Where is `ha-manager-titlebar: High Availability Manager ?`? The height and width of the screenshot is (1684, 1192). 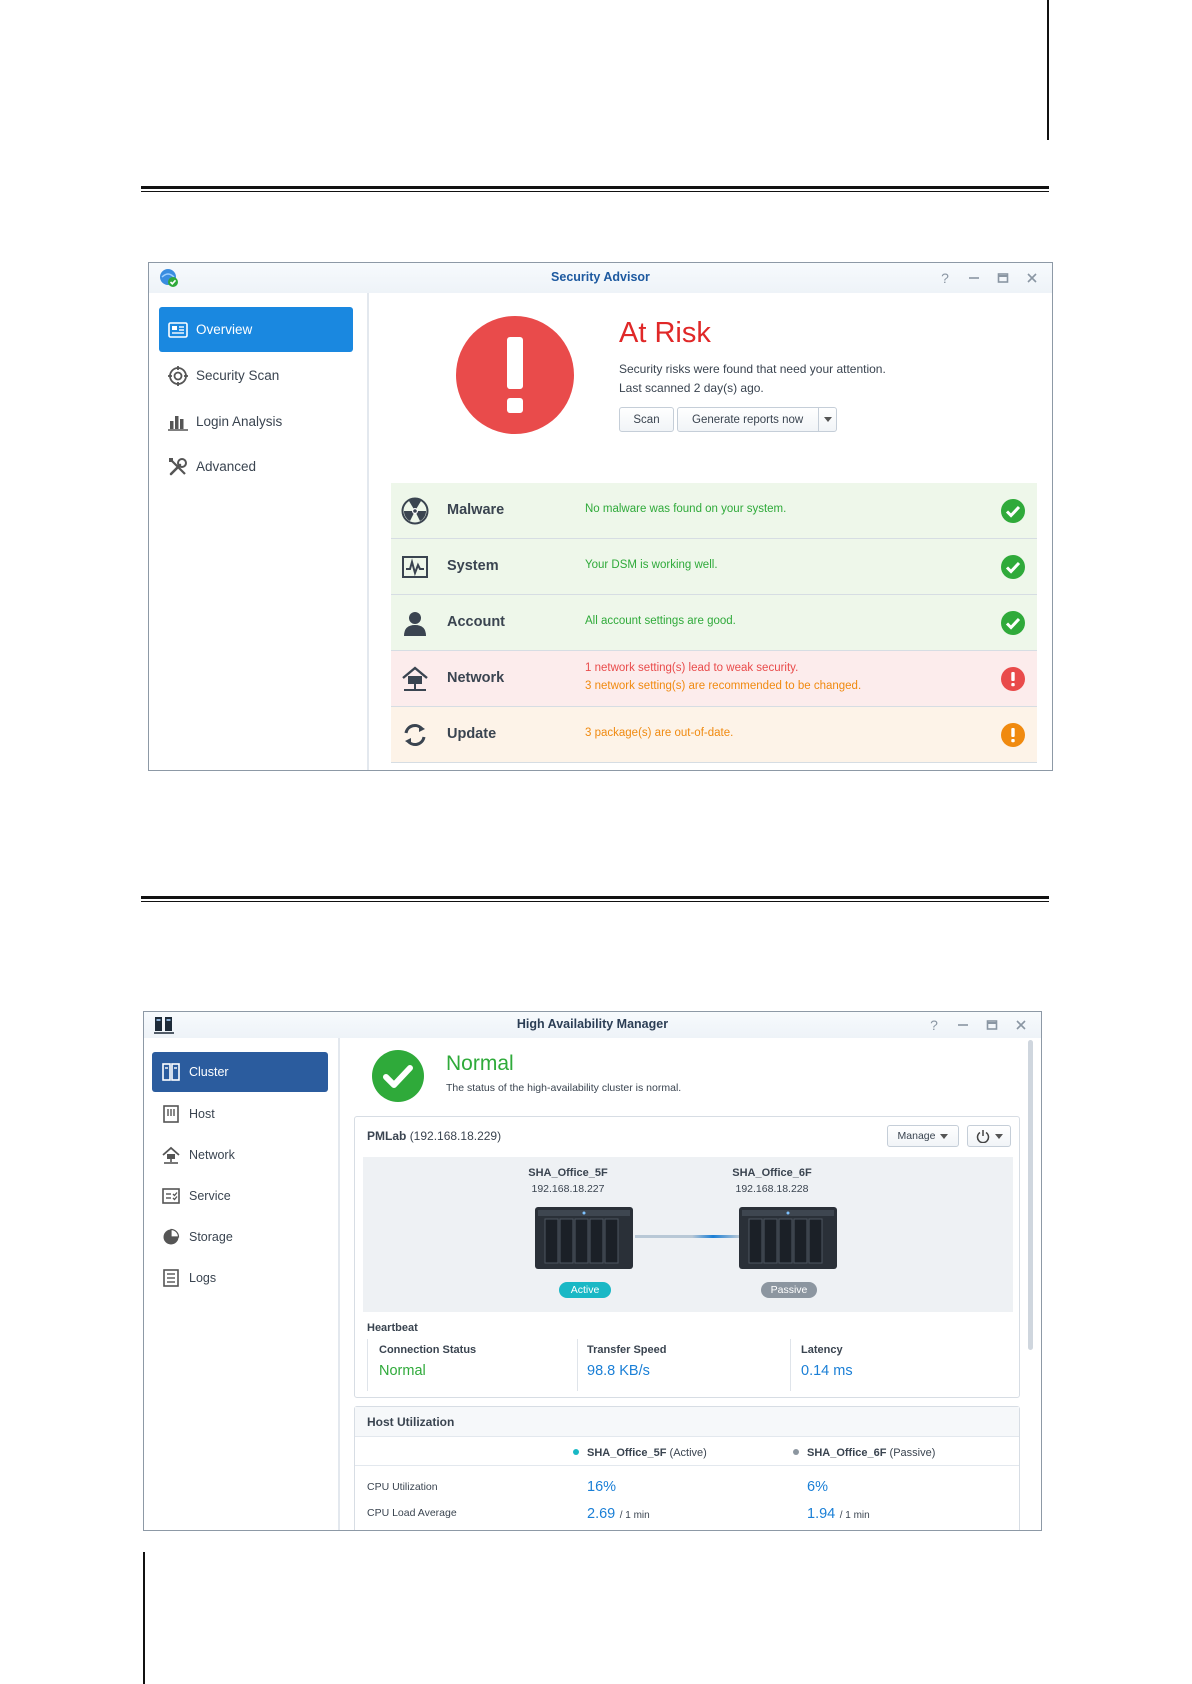 ha-manager-titlebar: High Availability Manager ? is located at coordinates (592, 1025).